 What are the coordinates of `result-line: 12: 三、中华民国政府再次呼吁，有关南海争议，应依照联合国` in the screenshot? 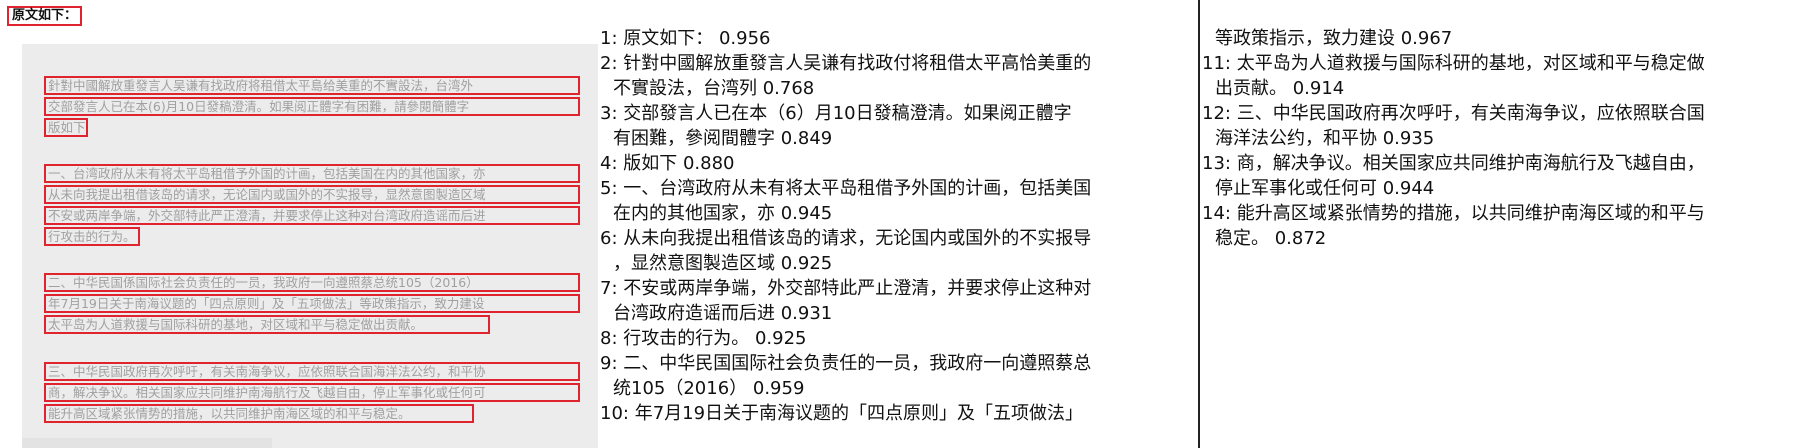 It's located at (1453, 113).